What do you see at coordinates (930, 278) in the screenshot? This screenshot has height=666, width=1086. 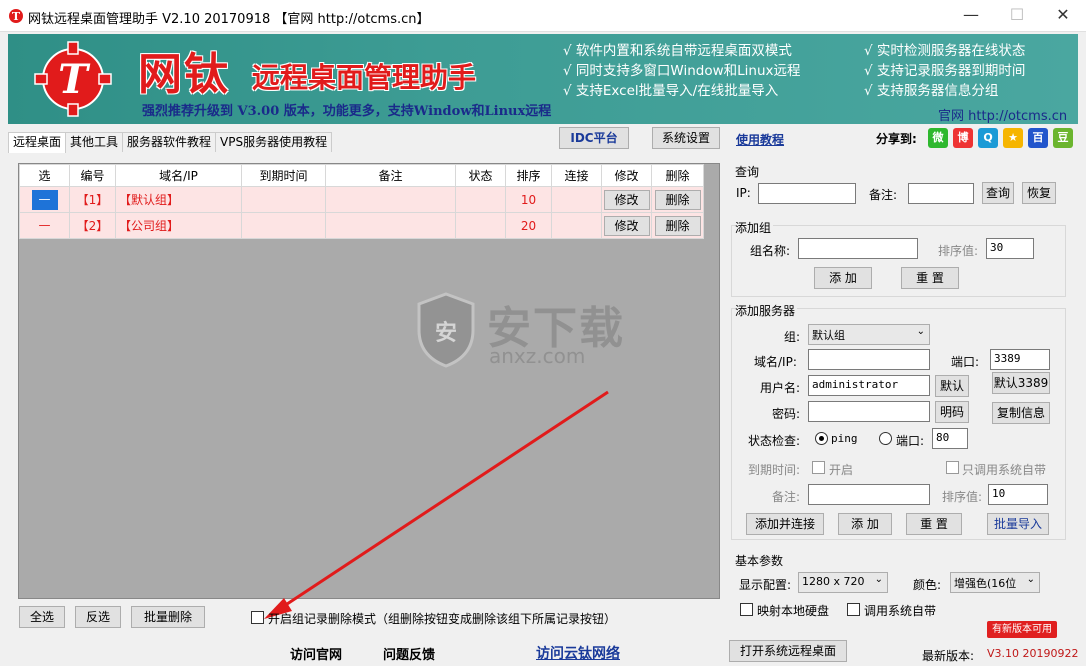 I see `reset-group-button: 重 置` at bounding box center [930, 278].